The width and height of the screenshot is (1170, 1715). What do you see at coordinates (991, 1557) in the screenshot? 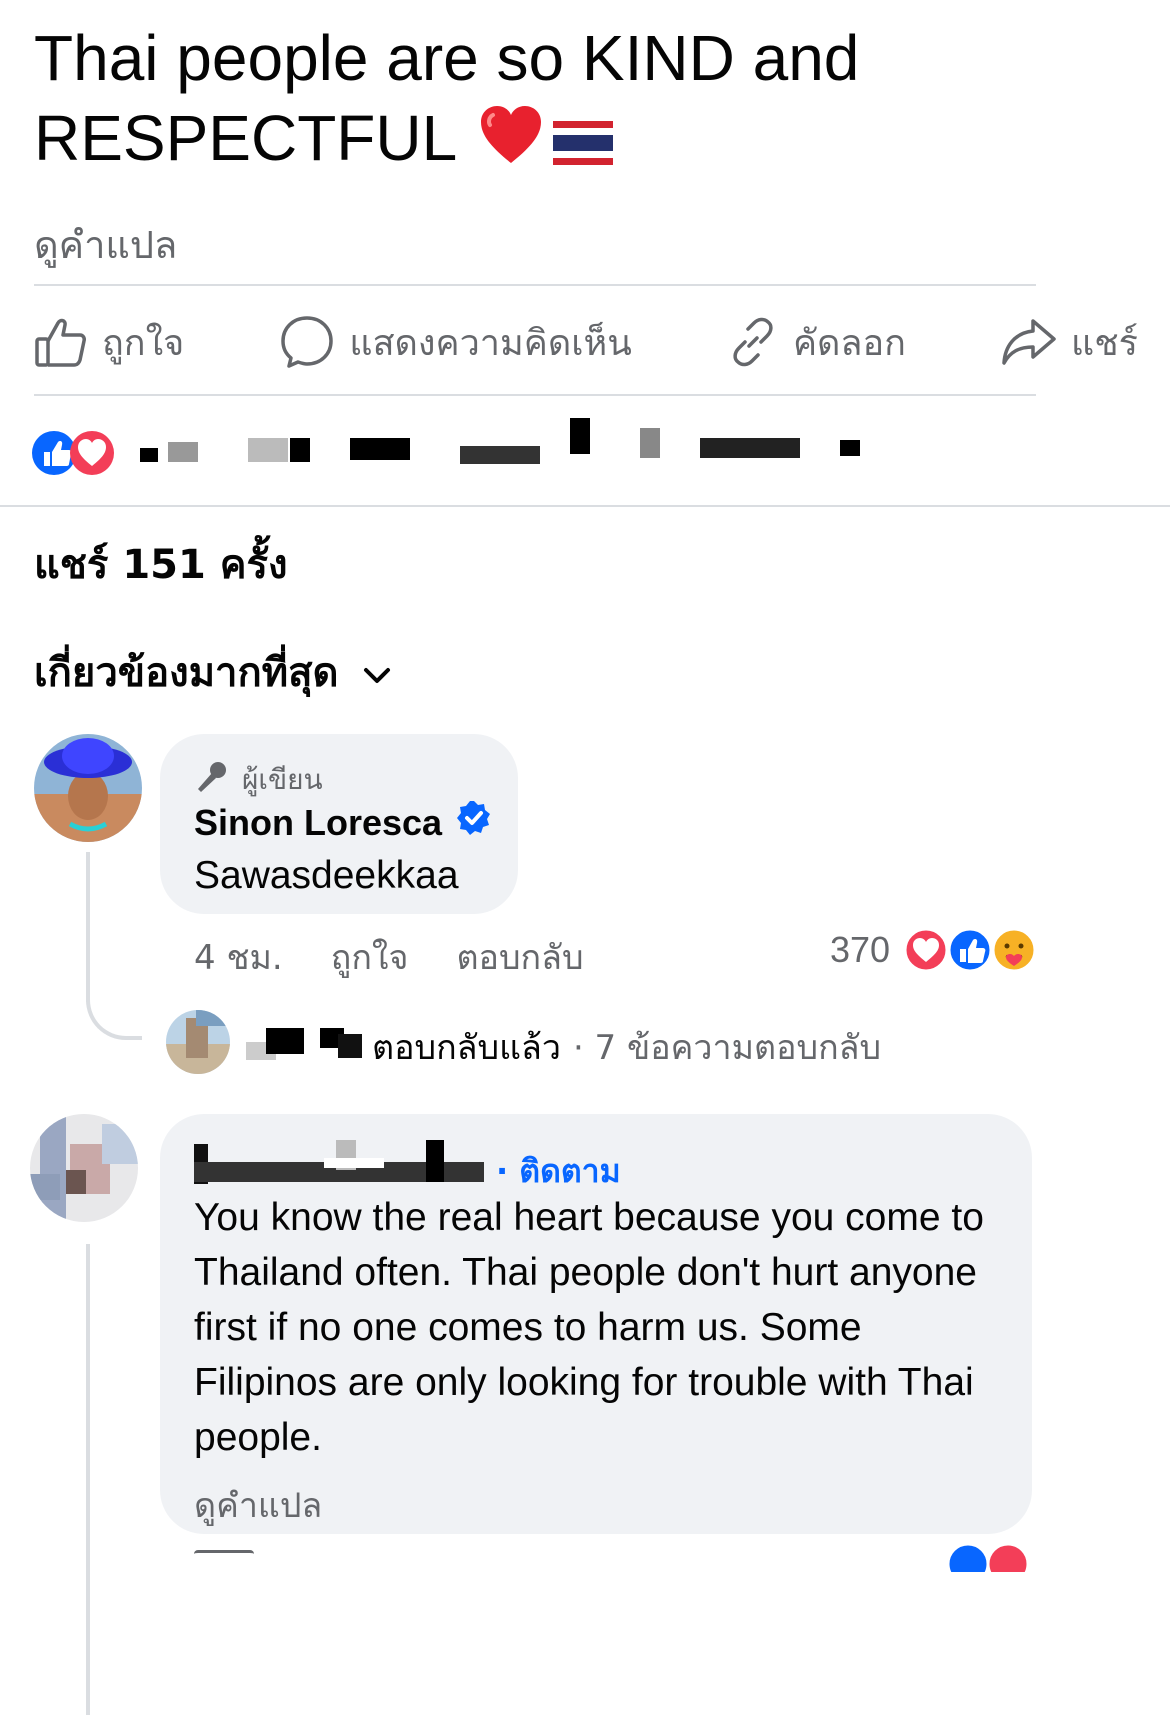
I see `reaction-icons-partial` at bounding box center [991, 1557].